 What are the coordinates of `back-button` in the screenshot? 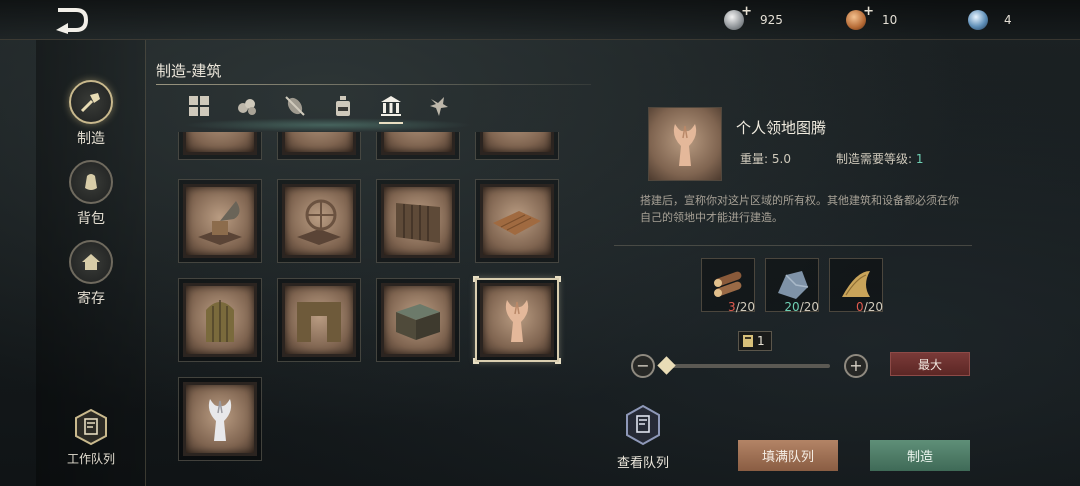 It's located at (72, 20).